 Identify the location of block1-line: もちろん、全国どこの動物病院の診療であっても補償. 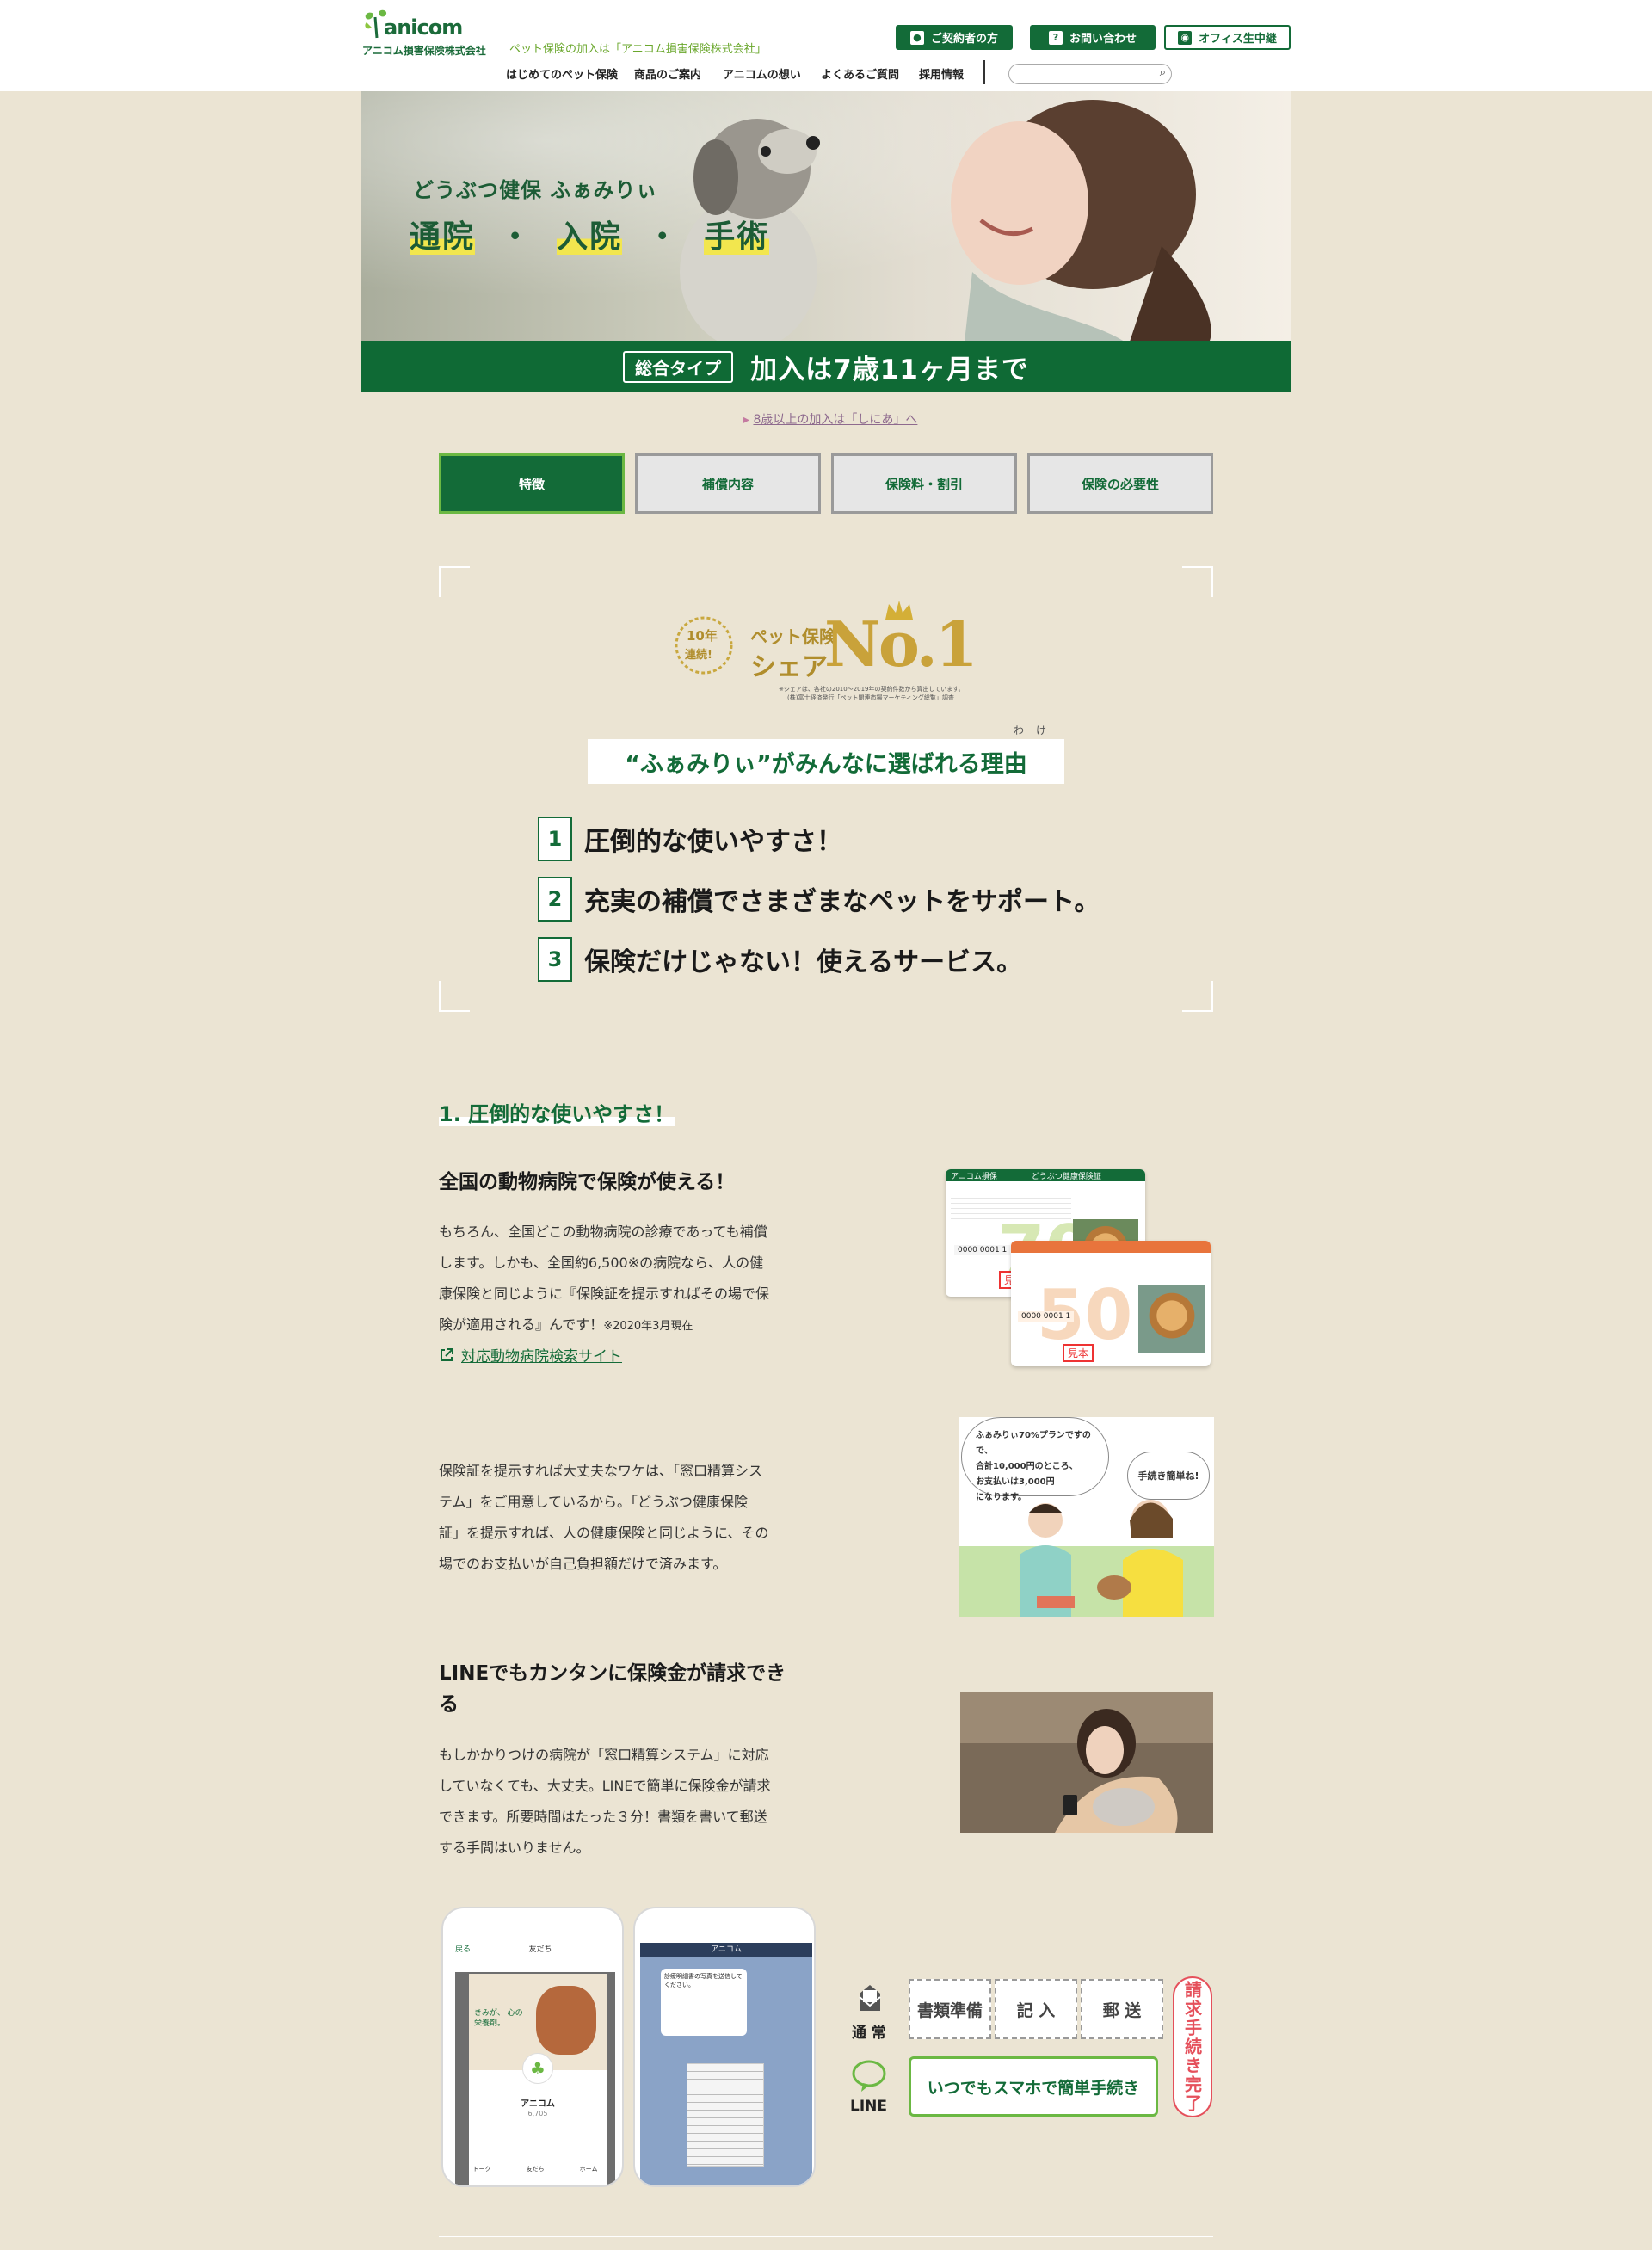
(603, 1232).